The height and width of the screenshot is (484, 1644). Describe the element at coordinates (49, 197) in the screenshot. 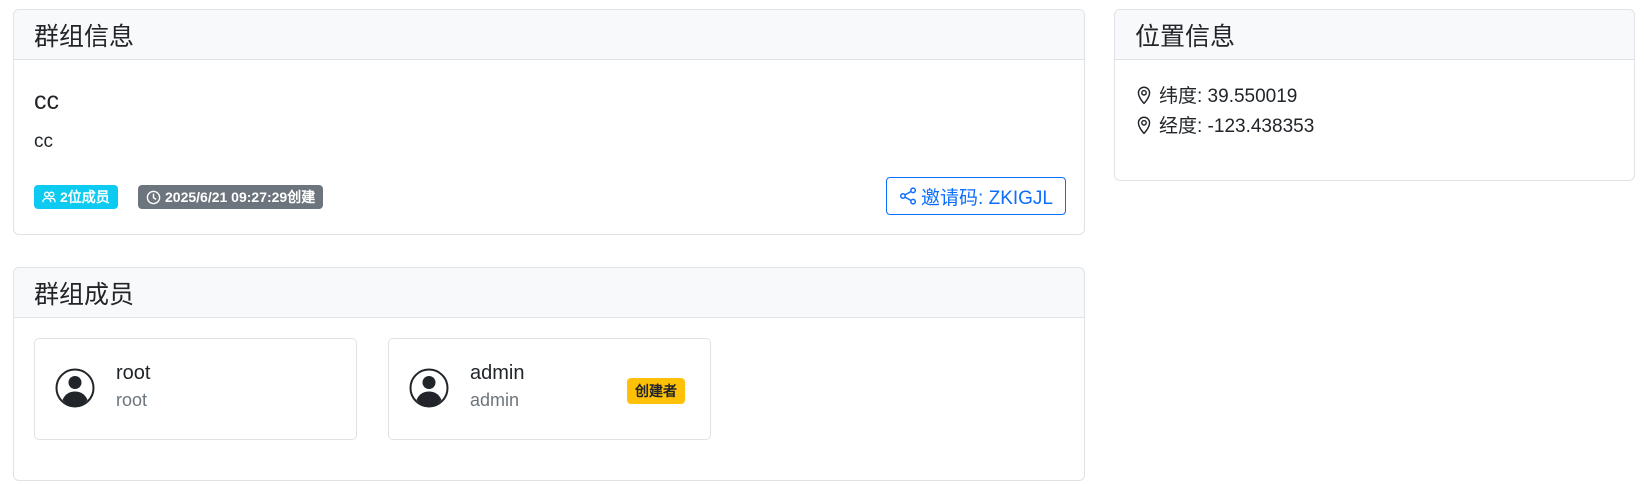

I see `people-icon` at that location.